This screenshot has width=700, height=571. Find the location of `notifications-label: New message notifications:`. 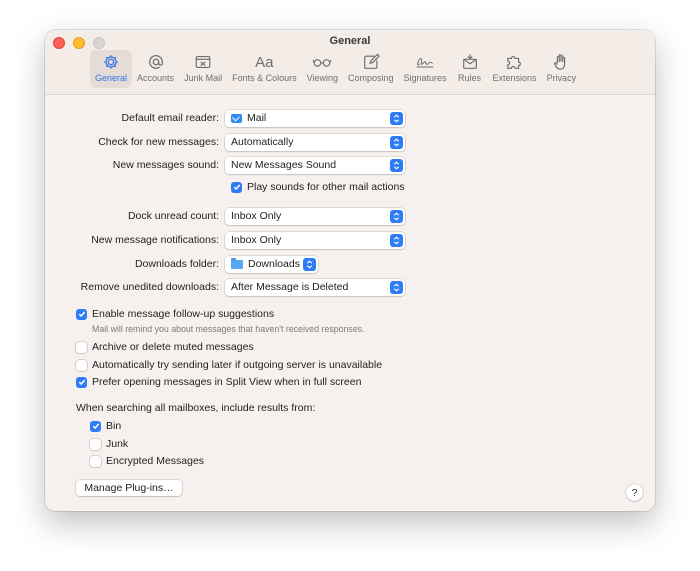

notifications-label: New message notifications: is located at coordinates (155, 240).